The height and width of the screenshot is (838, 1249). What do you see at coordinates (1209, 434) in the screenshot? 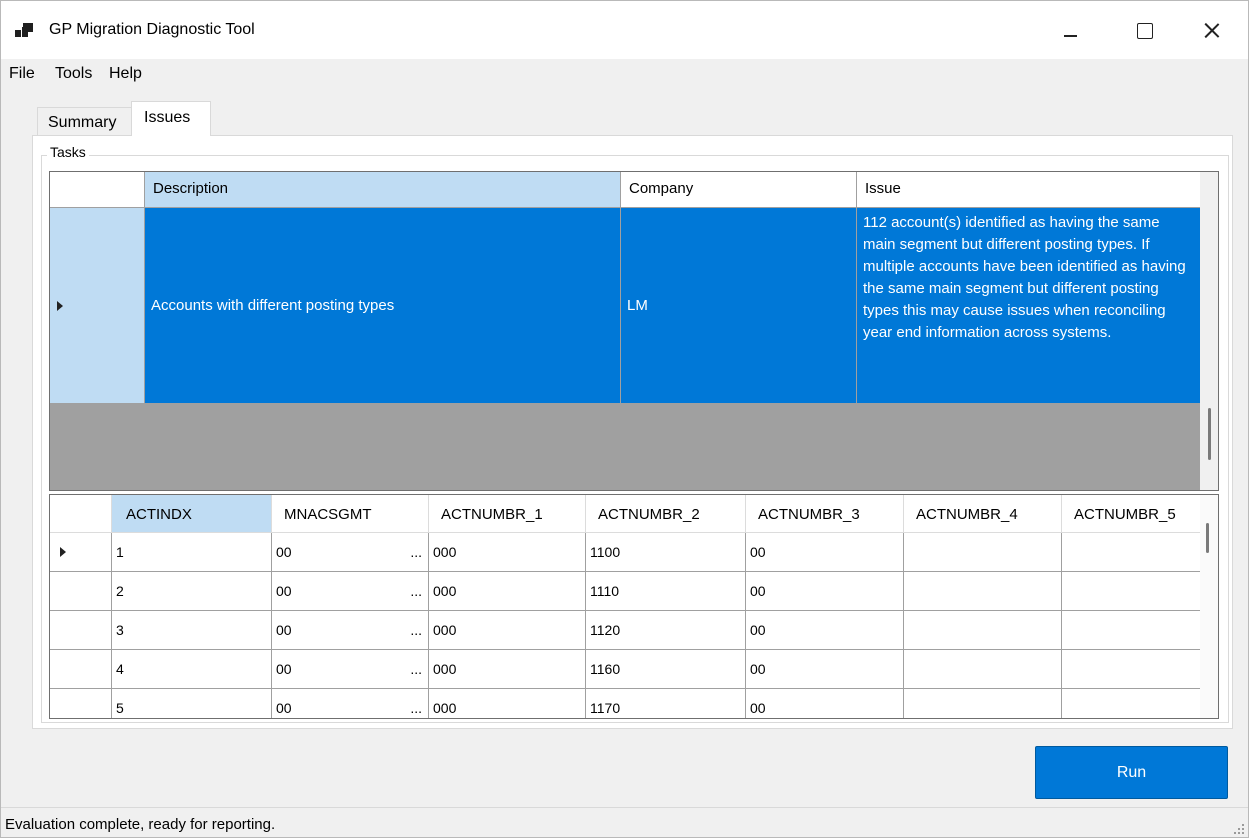
I see `tasks-grid-scroll-thumb` at bounding box center [1209, 434].